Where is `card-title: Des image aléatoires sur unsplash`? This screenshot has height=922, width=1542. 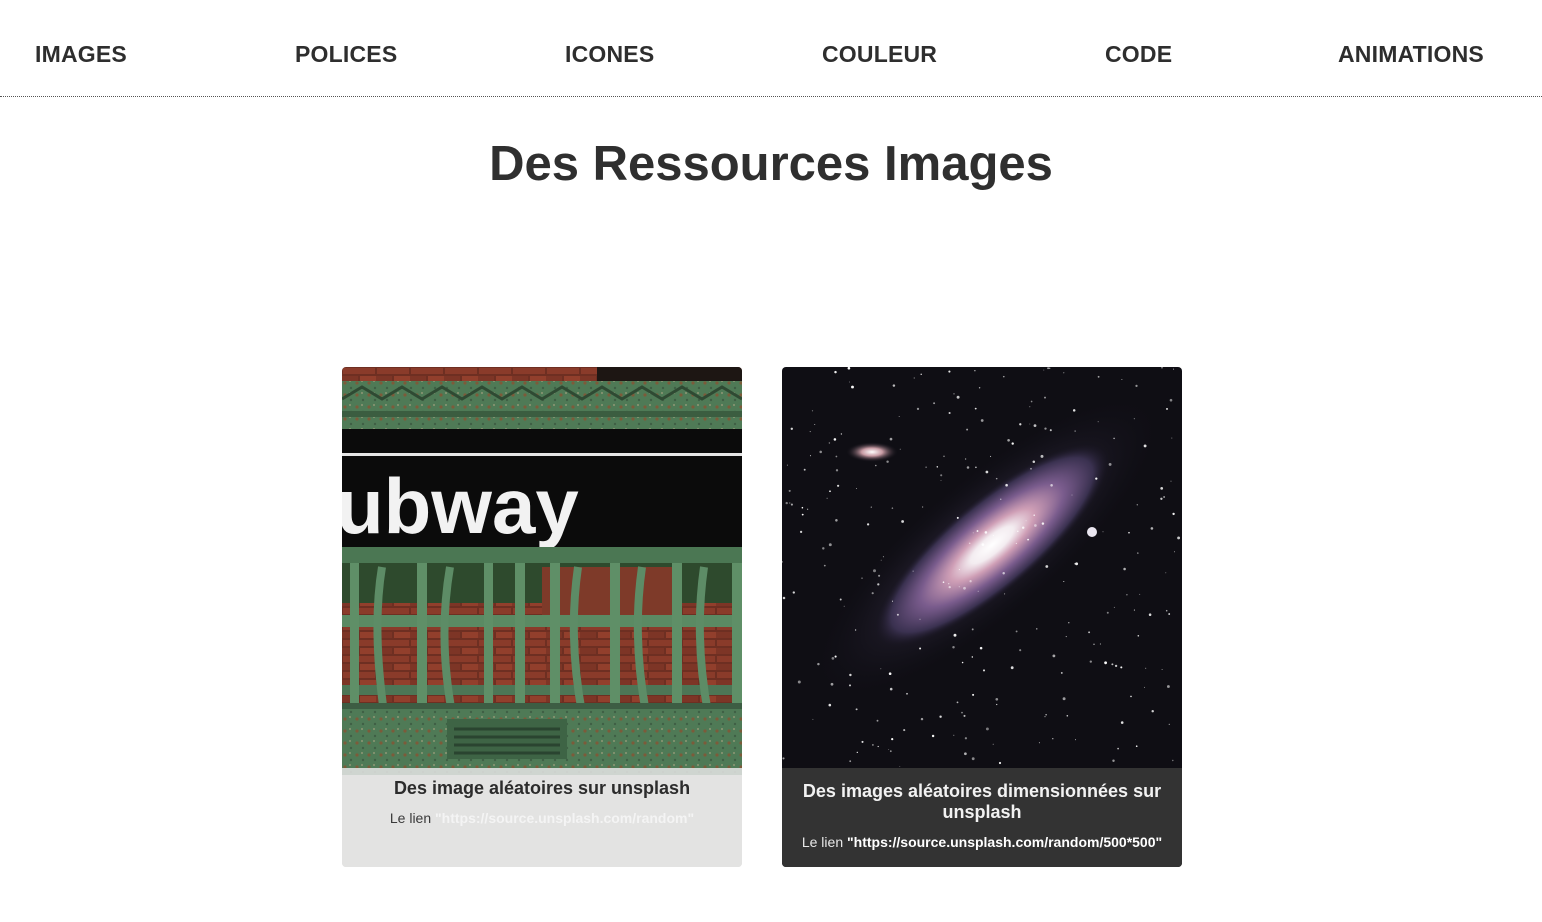
card-title: Des image aléatoires sur unsplash is located at coordinates (542, 788).